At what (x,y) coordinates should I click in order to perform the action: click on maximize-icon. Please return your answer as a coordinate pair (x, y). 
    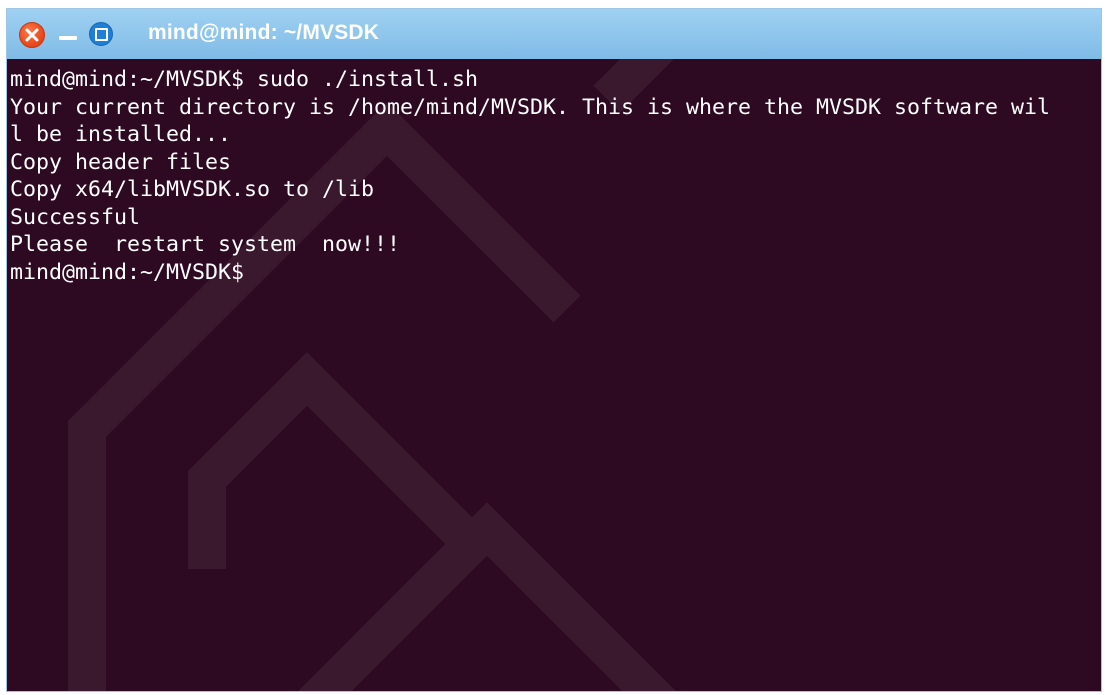
    Looking at the image, I should click on (101, 34).